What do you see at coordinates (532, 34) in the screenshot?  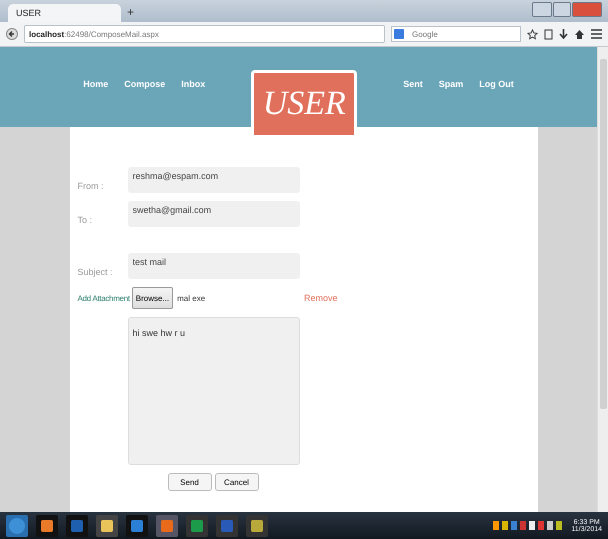 I see `star-icon` at bounding box center [532, 34].